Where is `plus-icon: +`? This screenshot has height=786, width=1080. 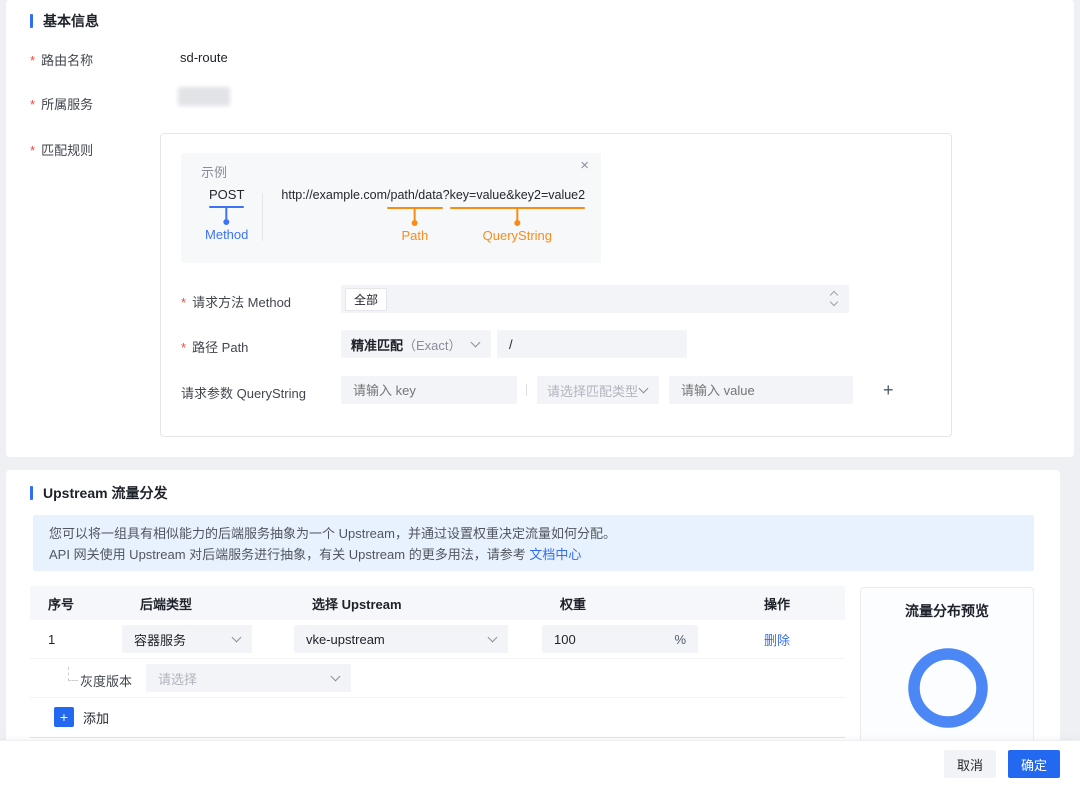 plus-icon: + is located at coordinates (64, 717).